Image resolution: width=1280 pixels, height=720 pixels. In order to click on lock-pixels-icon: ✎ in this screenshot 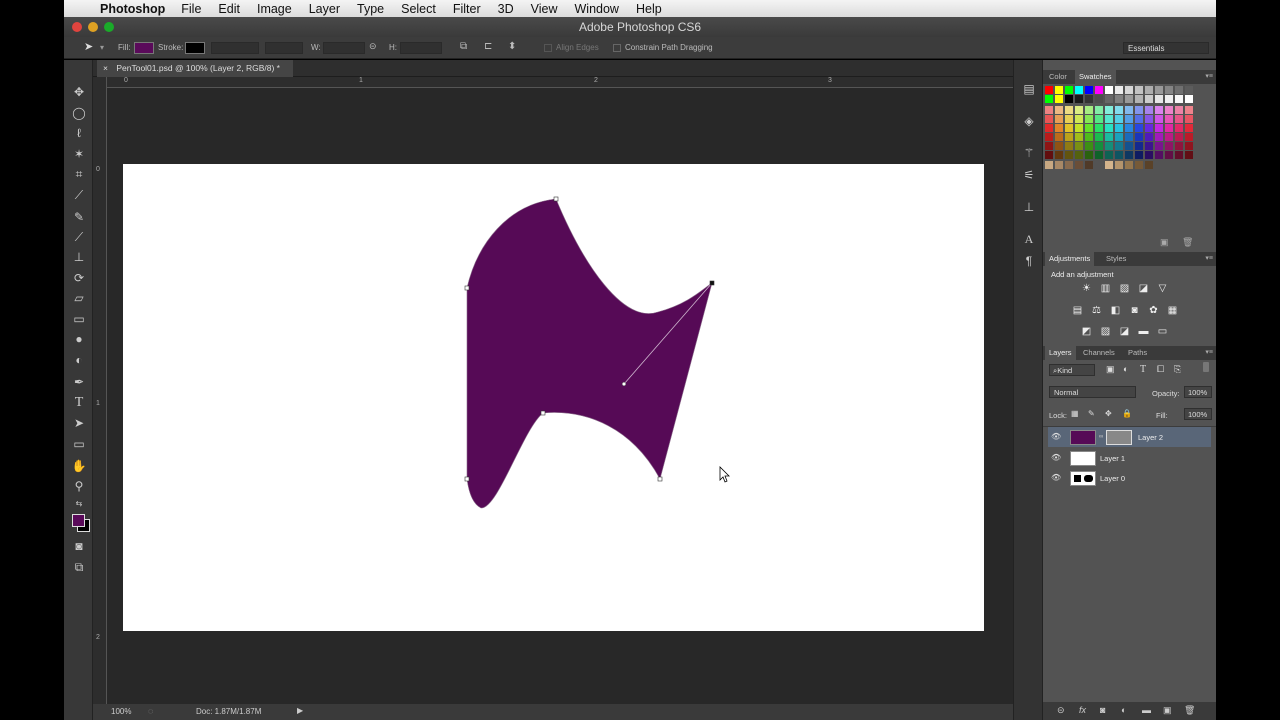, I will do `click(1091, 413)`.